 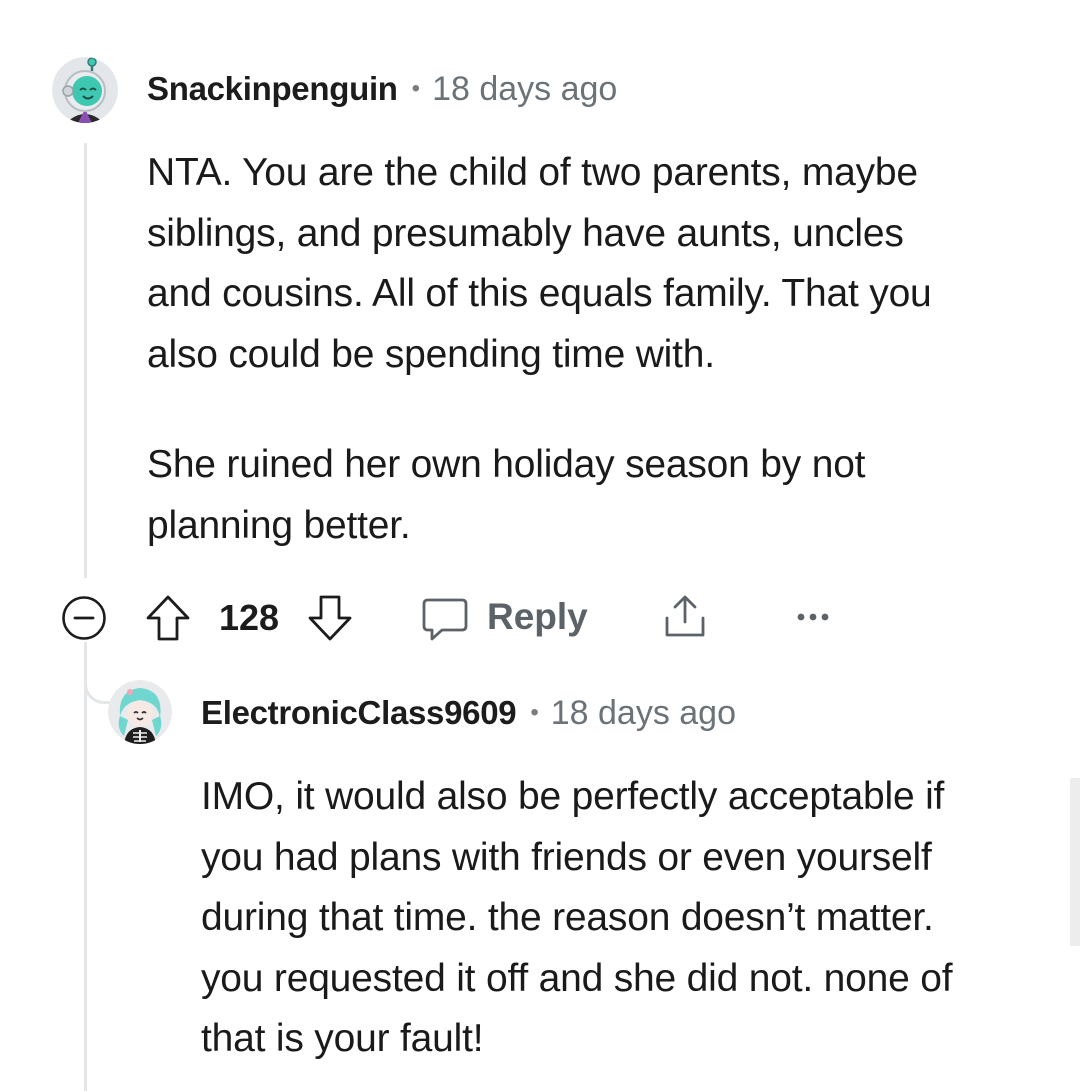 What do you see at coordinates (431, 354) in the screenshot?
I see `comment-line: also could be spending time with.` at bounding box center [431, 354].